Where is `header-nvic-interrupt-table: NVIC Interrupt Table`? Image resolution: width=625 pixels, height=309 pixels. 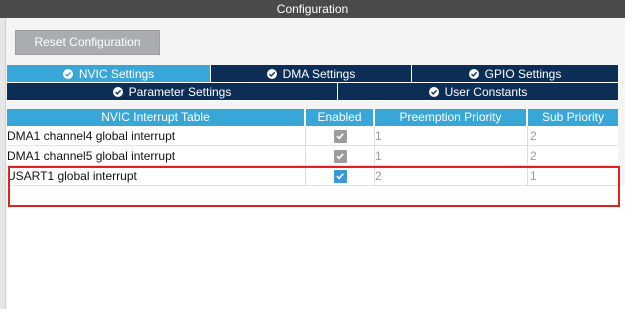
header-nvic-interrupt-table: NVIC Interrupt Table is located at coordinates (156, 117).